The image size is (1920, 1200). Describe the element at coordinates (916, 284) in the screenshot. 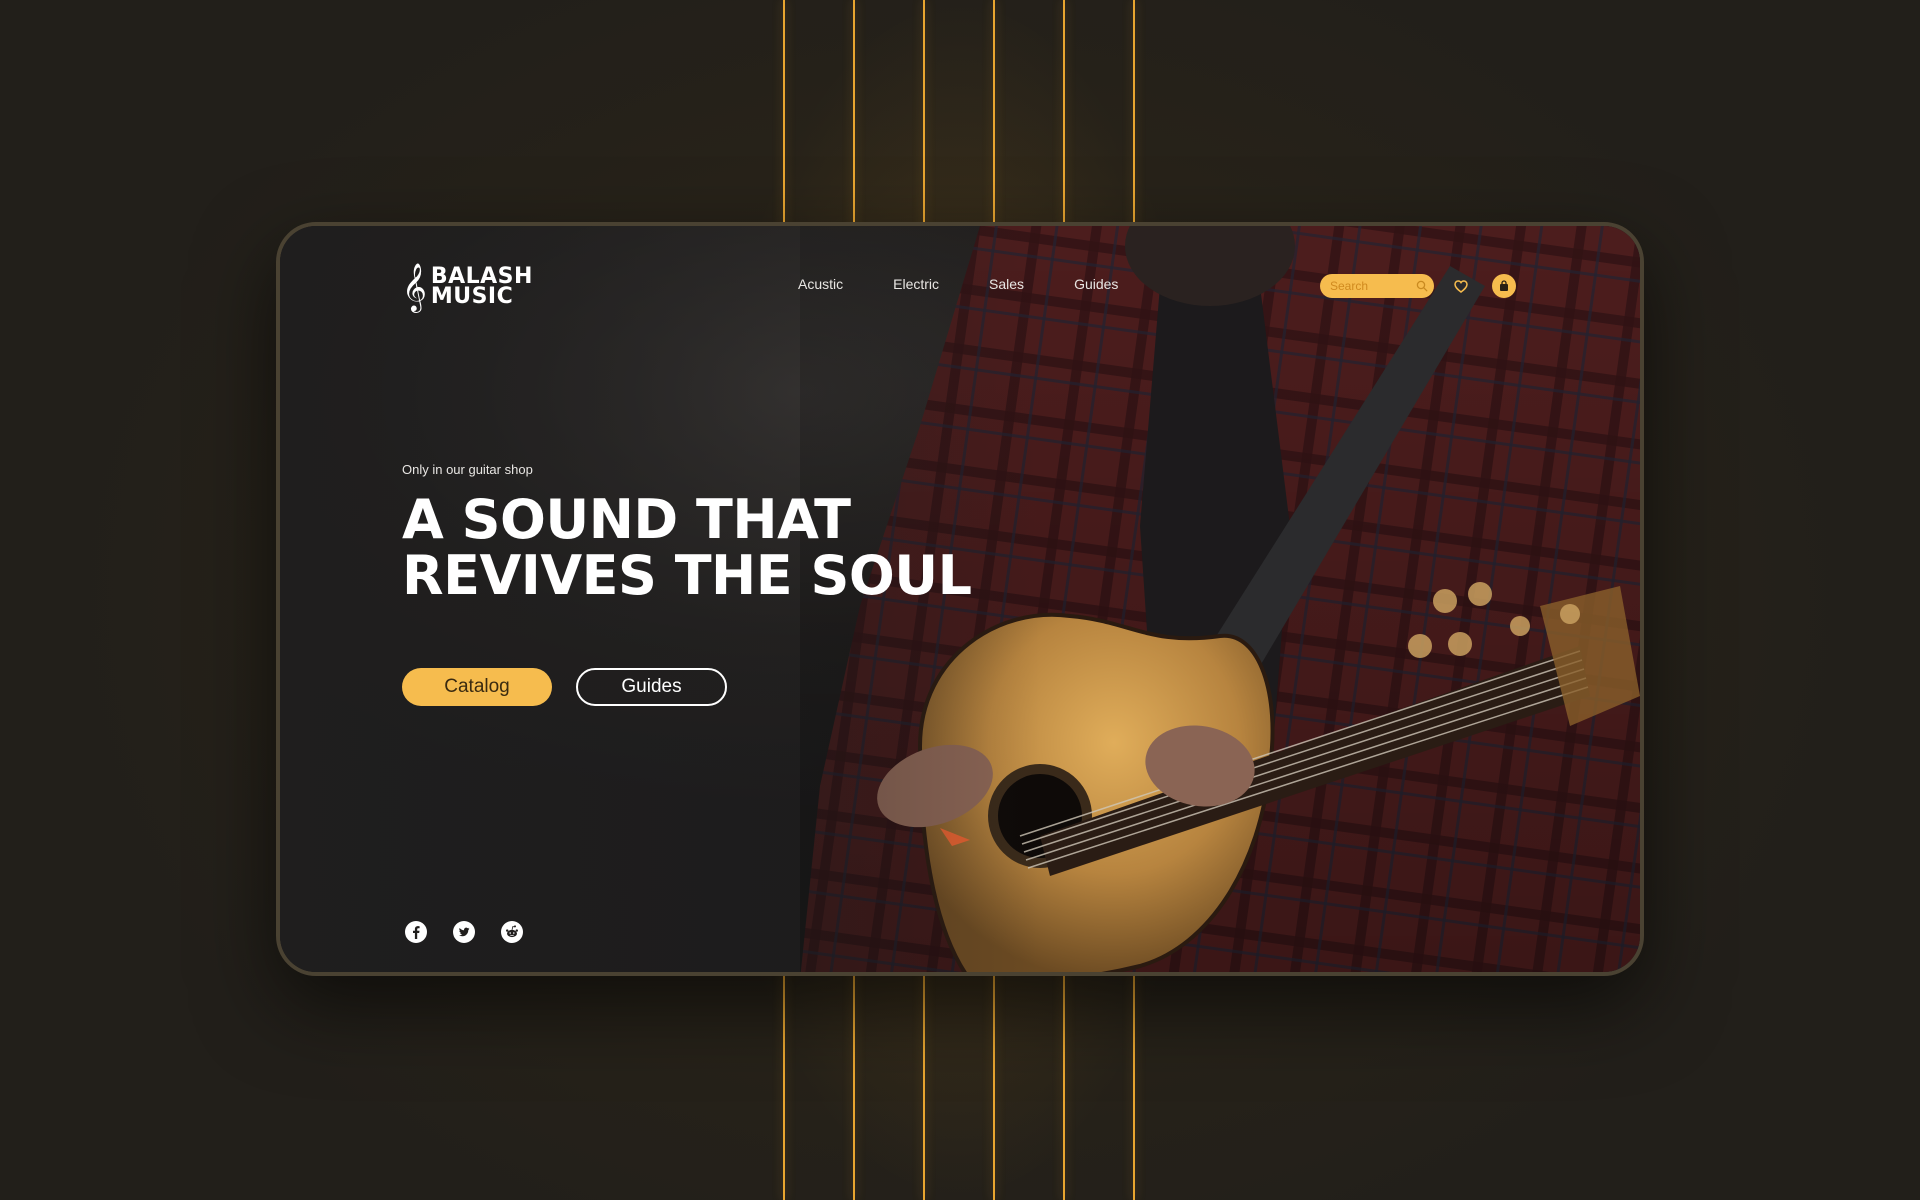

I see `nav-item-electric: Electric` at that location.